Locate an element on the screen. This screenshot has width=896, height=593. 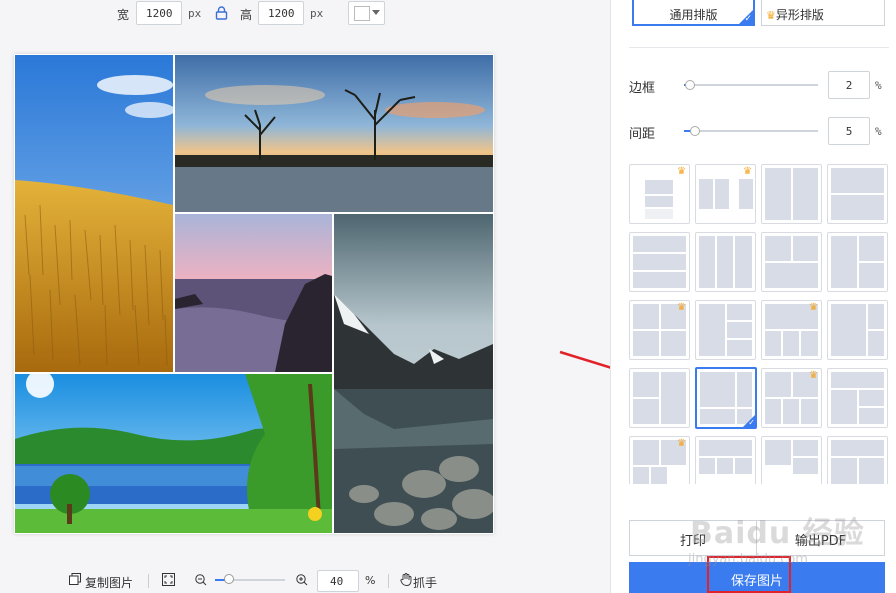
border-slider-knob is located at coordinates (690, 85).